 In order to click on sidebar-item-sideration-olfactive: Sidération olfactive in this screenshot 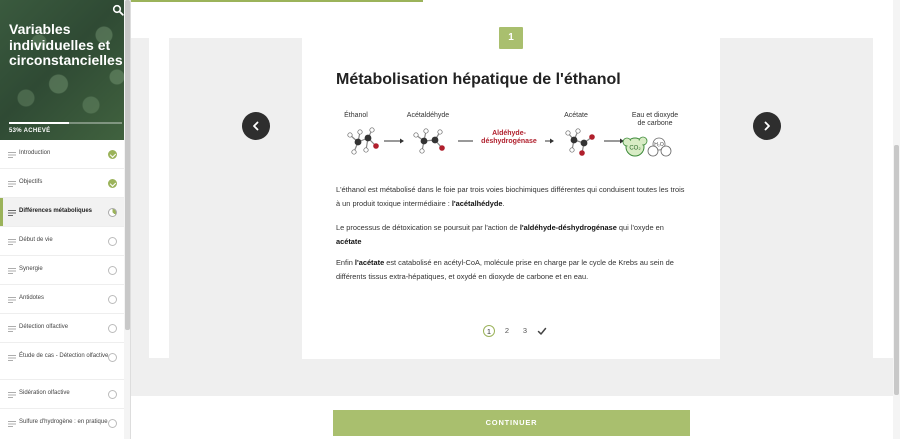, I will do `click(65, 394)`.